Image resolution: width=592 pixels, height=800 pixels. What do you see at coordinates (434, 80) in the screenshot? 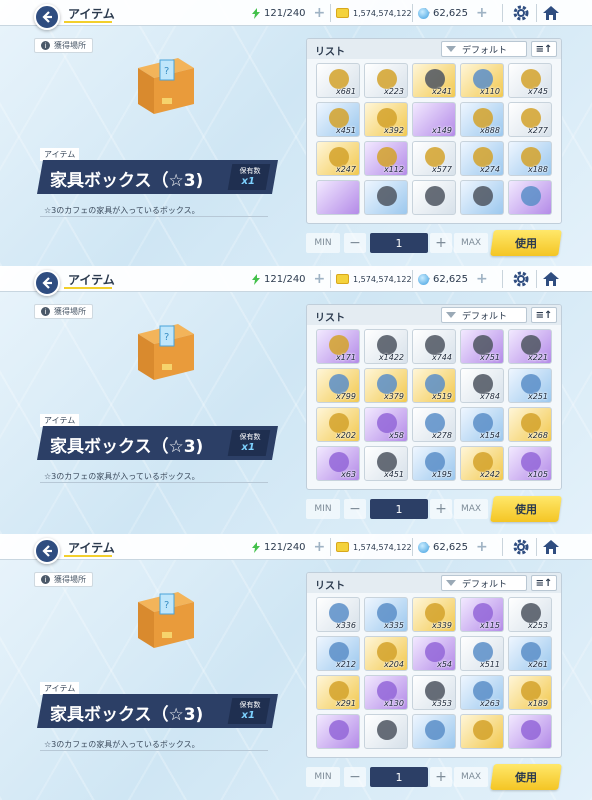
I see `item-slot: x241` at bounding box center [434, 80].